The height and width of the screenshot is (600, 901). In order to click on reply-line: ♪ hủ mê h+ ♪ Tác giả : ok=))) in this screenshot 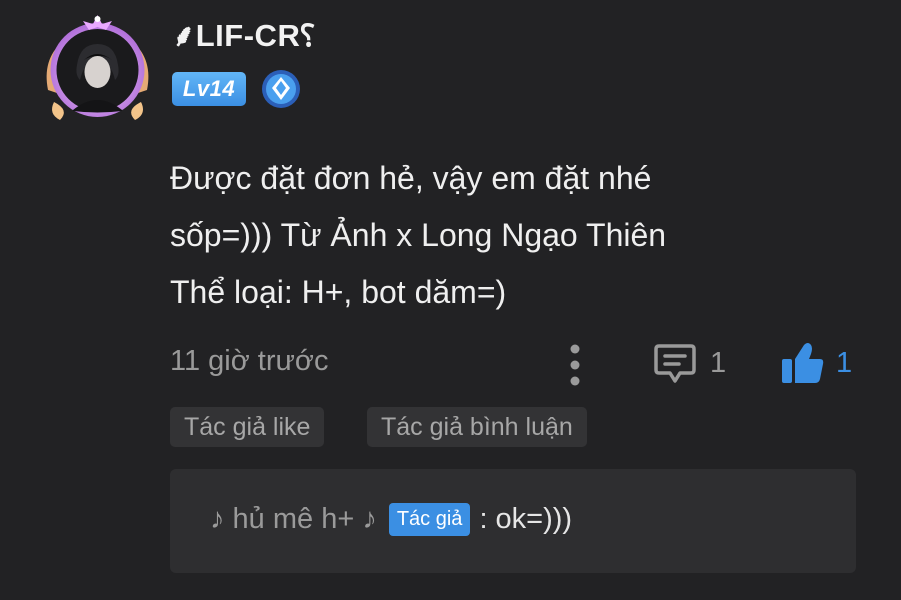, I will do `click(391, 519)`.